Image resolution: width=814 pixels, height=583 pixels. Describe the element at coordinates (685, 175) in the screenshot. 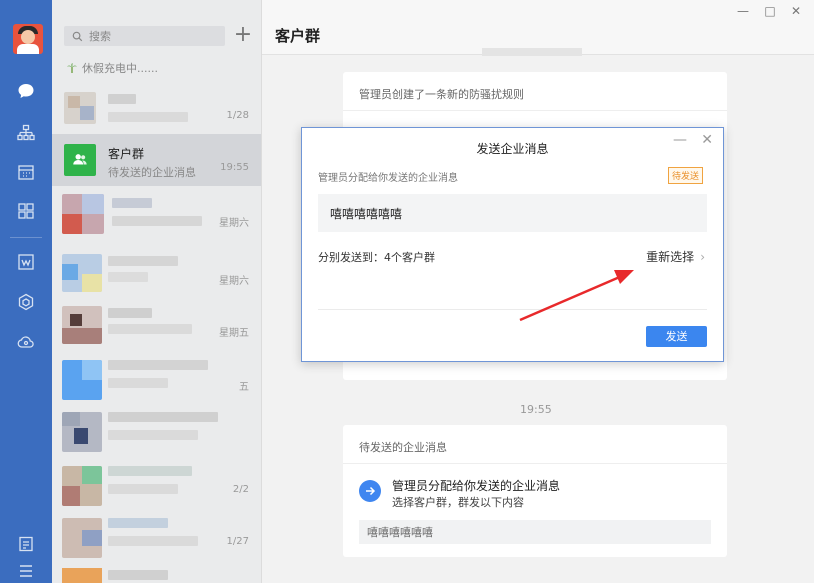

I see `status-badge: 待发送` at that location.